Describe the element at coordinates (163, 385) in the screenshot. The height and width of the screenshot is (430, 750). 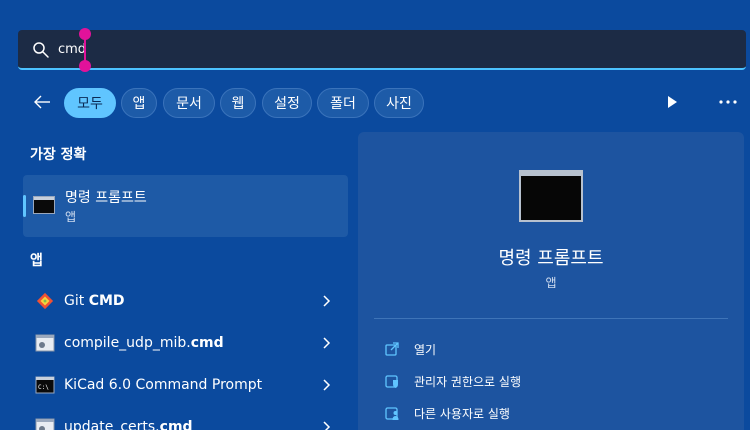
I see `app-result-label: KiCad 6.0 Command Prompt` at that location.